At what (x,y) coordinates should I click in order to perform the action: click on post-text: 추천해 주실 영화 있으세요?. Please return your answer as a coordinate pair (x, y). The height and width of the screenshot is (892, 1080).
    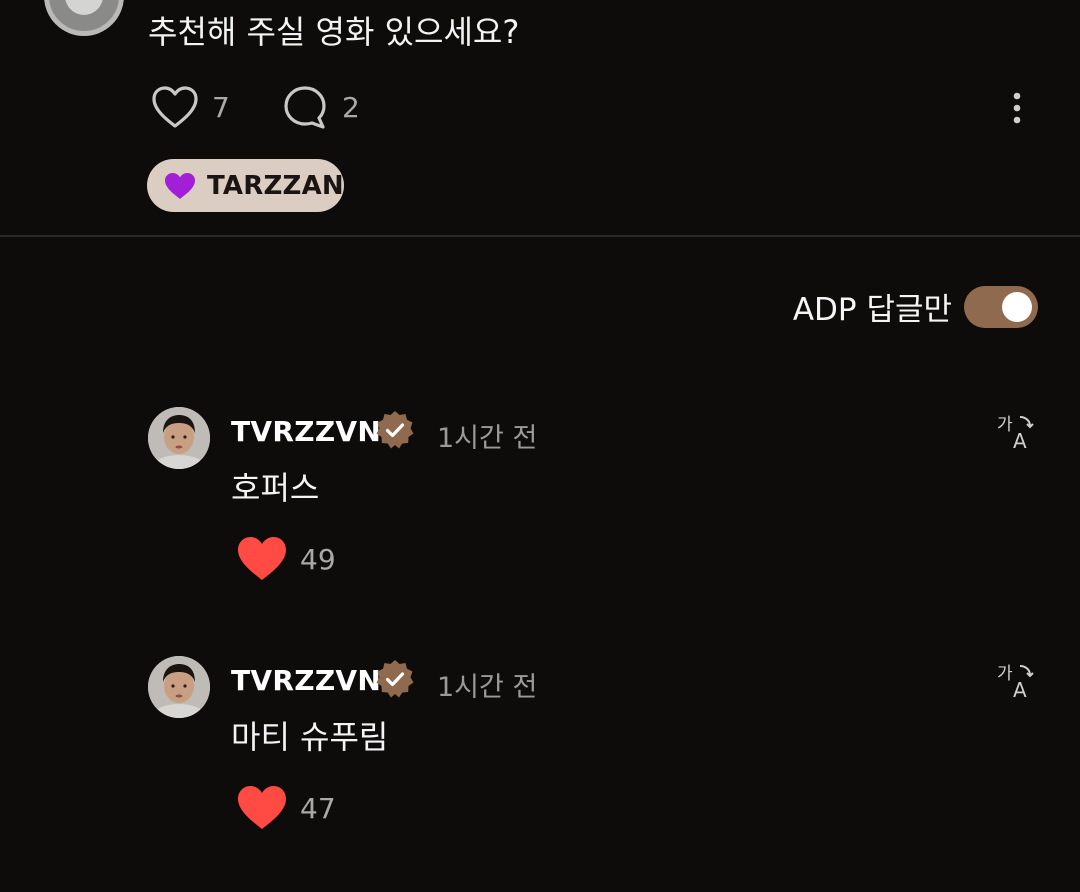
    Looking at the image, I should click on (334, 32).